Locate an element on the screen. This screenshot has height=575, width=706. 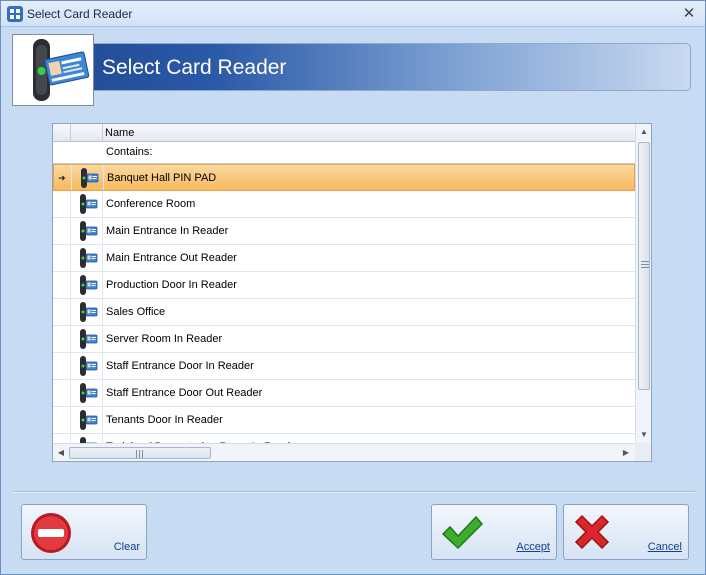
row-name: Tenants Door In Reader is located at coordinates (164, 420).